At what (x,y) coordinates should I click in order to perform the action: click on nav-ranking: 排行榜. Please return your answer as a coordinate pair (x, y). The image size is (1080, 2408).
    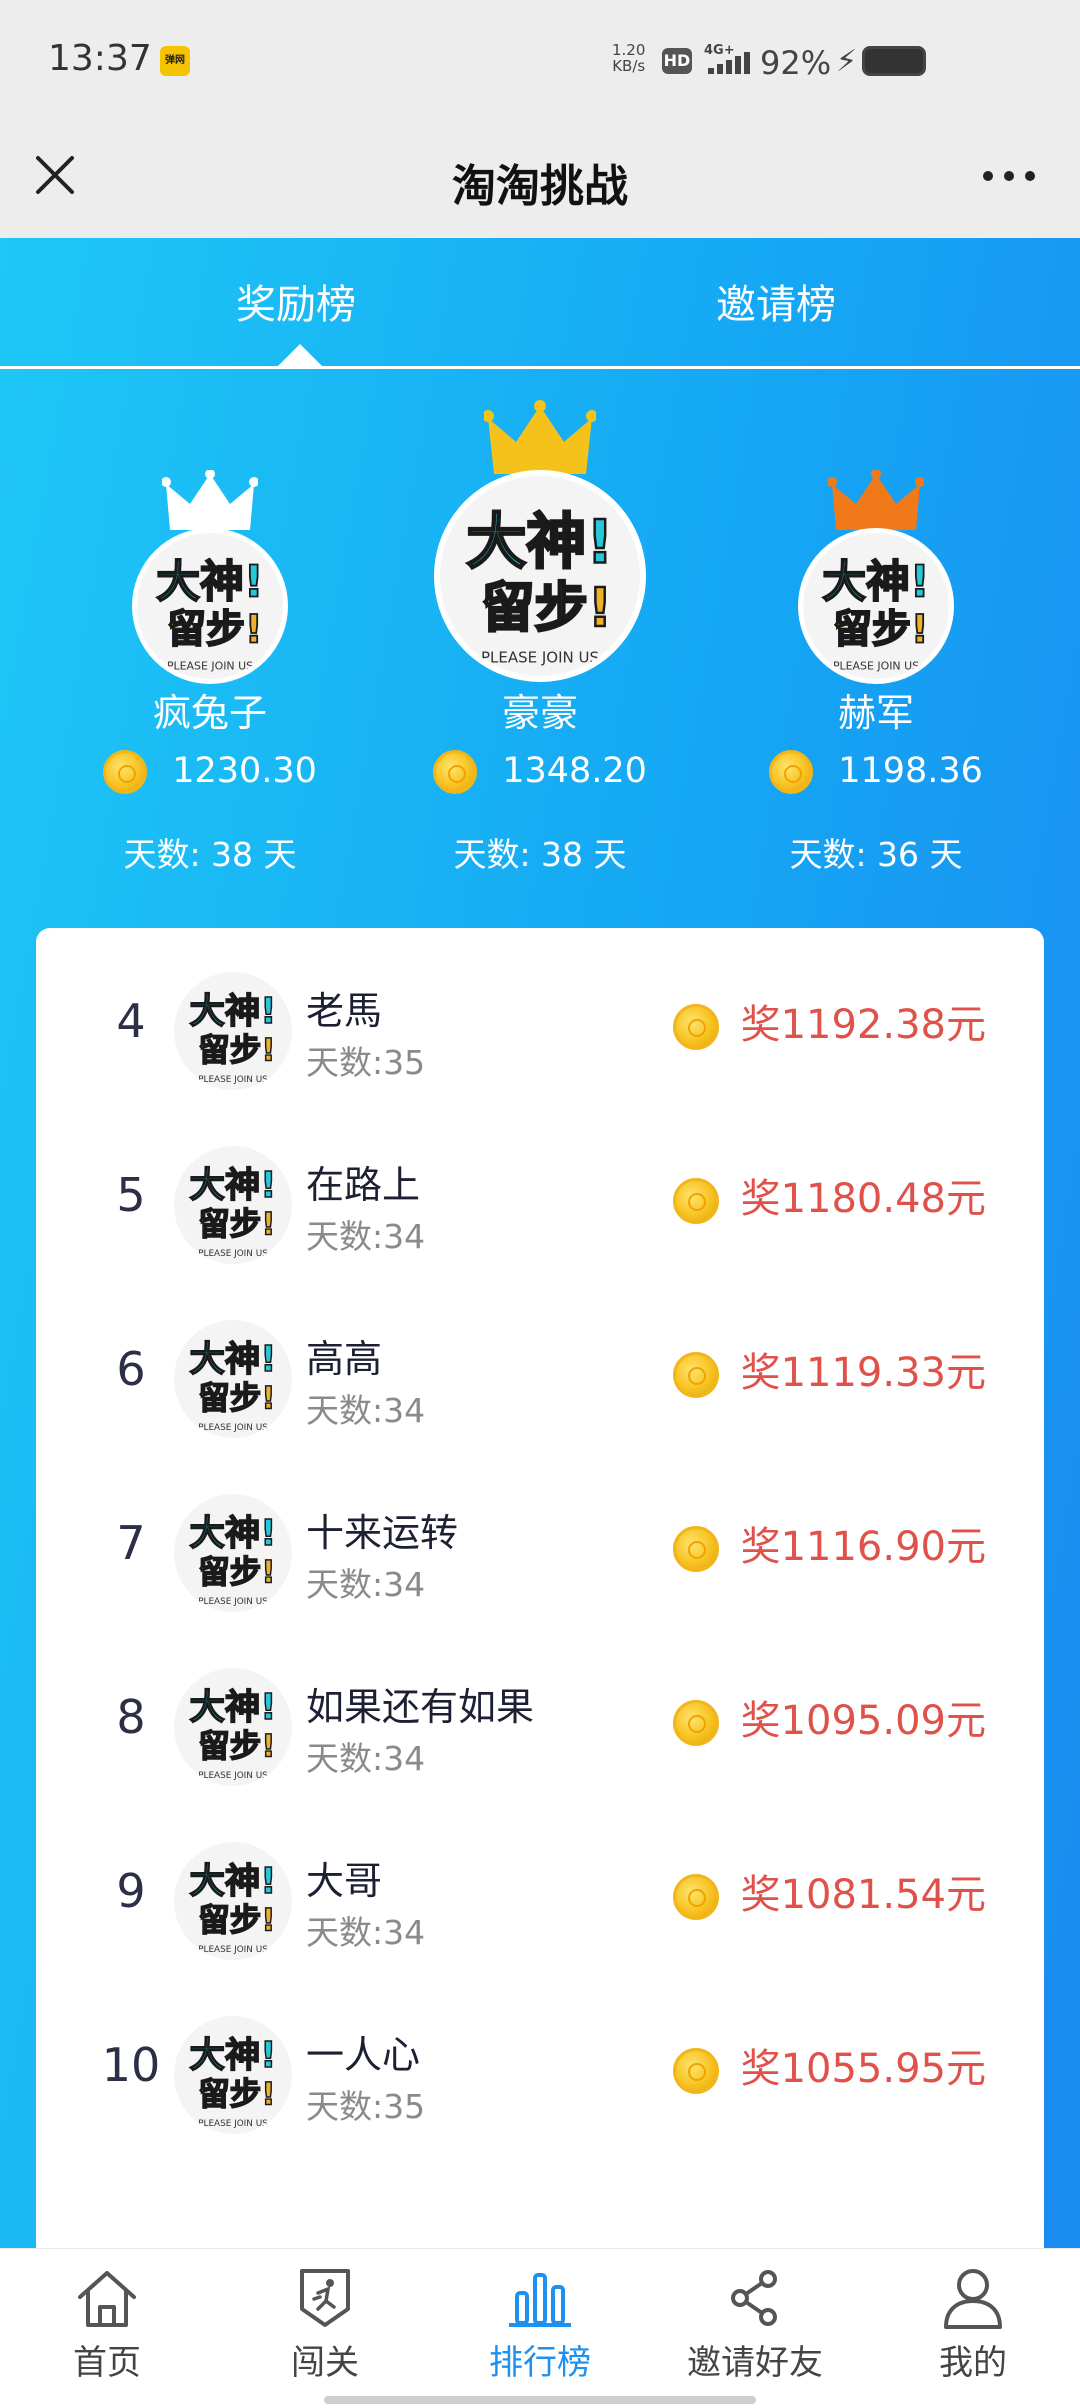
    Looking at the image, I should click on (540, 2325).